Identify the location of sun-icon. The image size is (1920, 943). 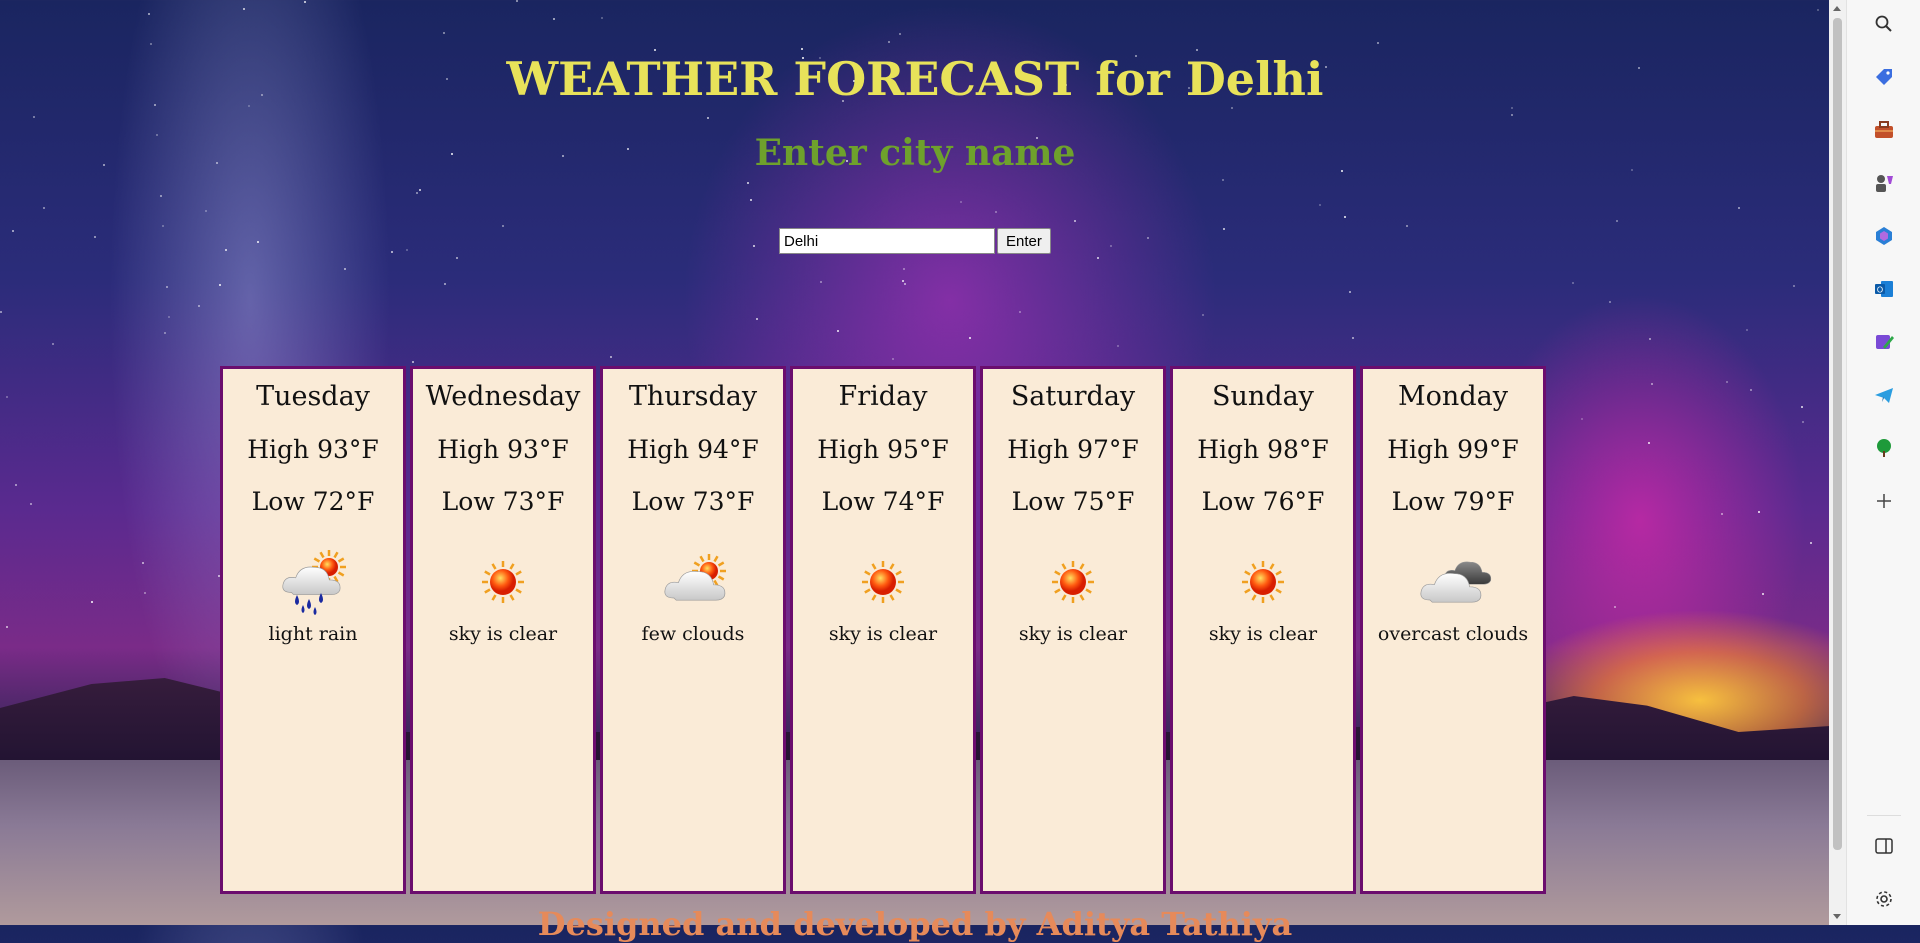
(503, 582).